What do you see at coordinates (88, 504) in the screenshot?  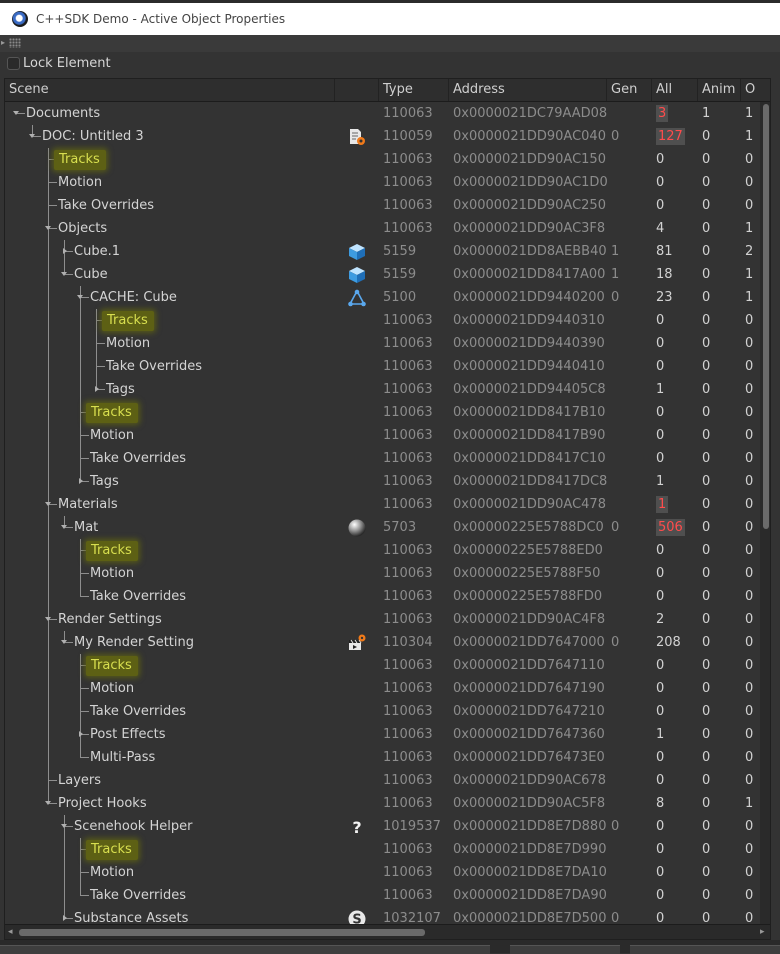 I see `tree-item-name: Materials` at bounding box center [88, 504].